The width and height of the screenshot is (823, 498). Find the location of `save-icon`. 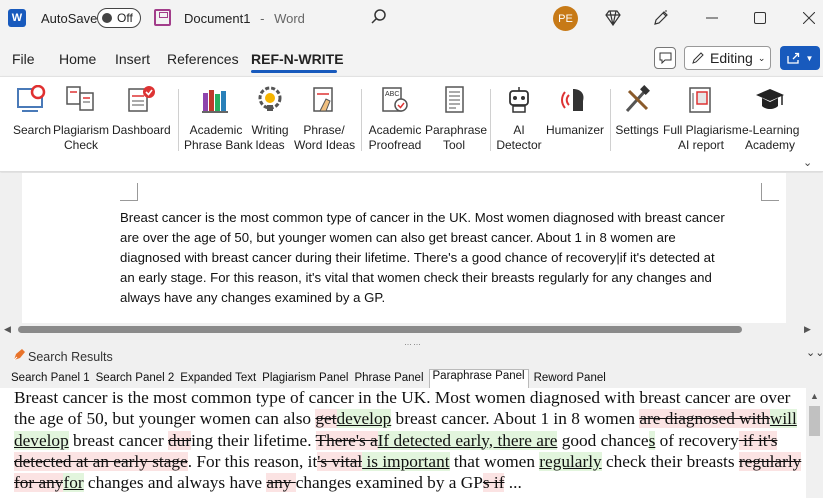

save-icon is located at coordinates (162, 17).